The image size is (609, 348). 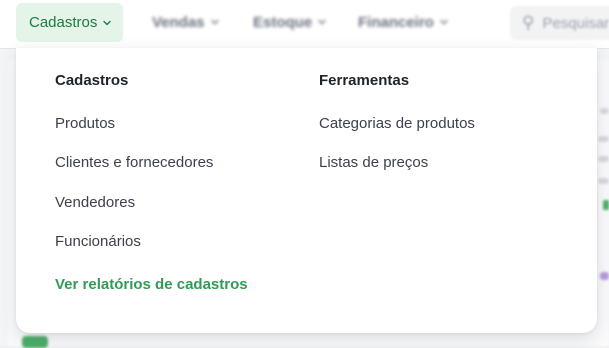 I want to click on column-title: Ferramentas, so click(x=364, y=80).